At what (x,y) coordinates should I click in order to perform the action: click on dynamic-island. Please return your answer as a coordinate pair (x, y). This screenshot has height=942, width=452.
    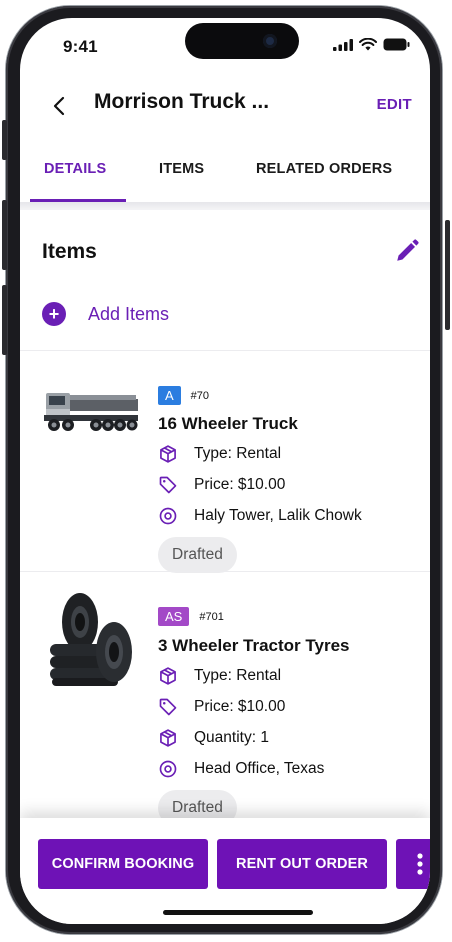
    Looking at the image, I should click on (242, 41).